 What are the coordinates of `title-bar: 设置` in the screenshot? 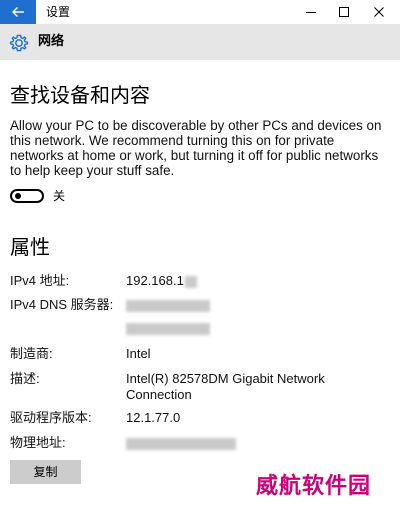 It's located at (200, 12).